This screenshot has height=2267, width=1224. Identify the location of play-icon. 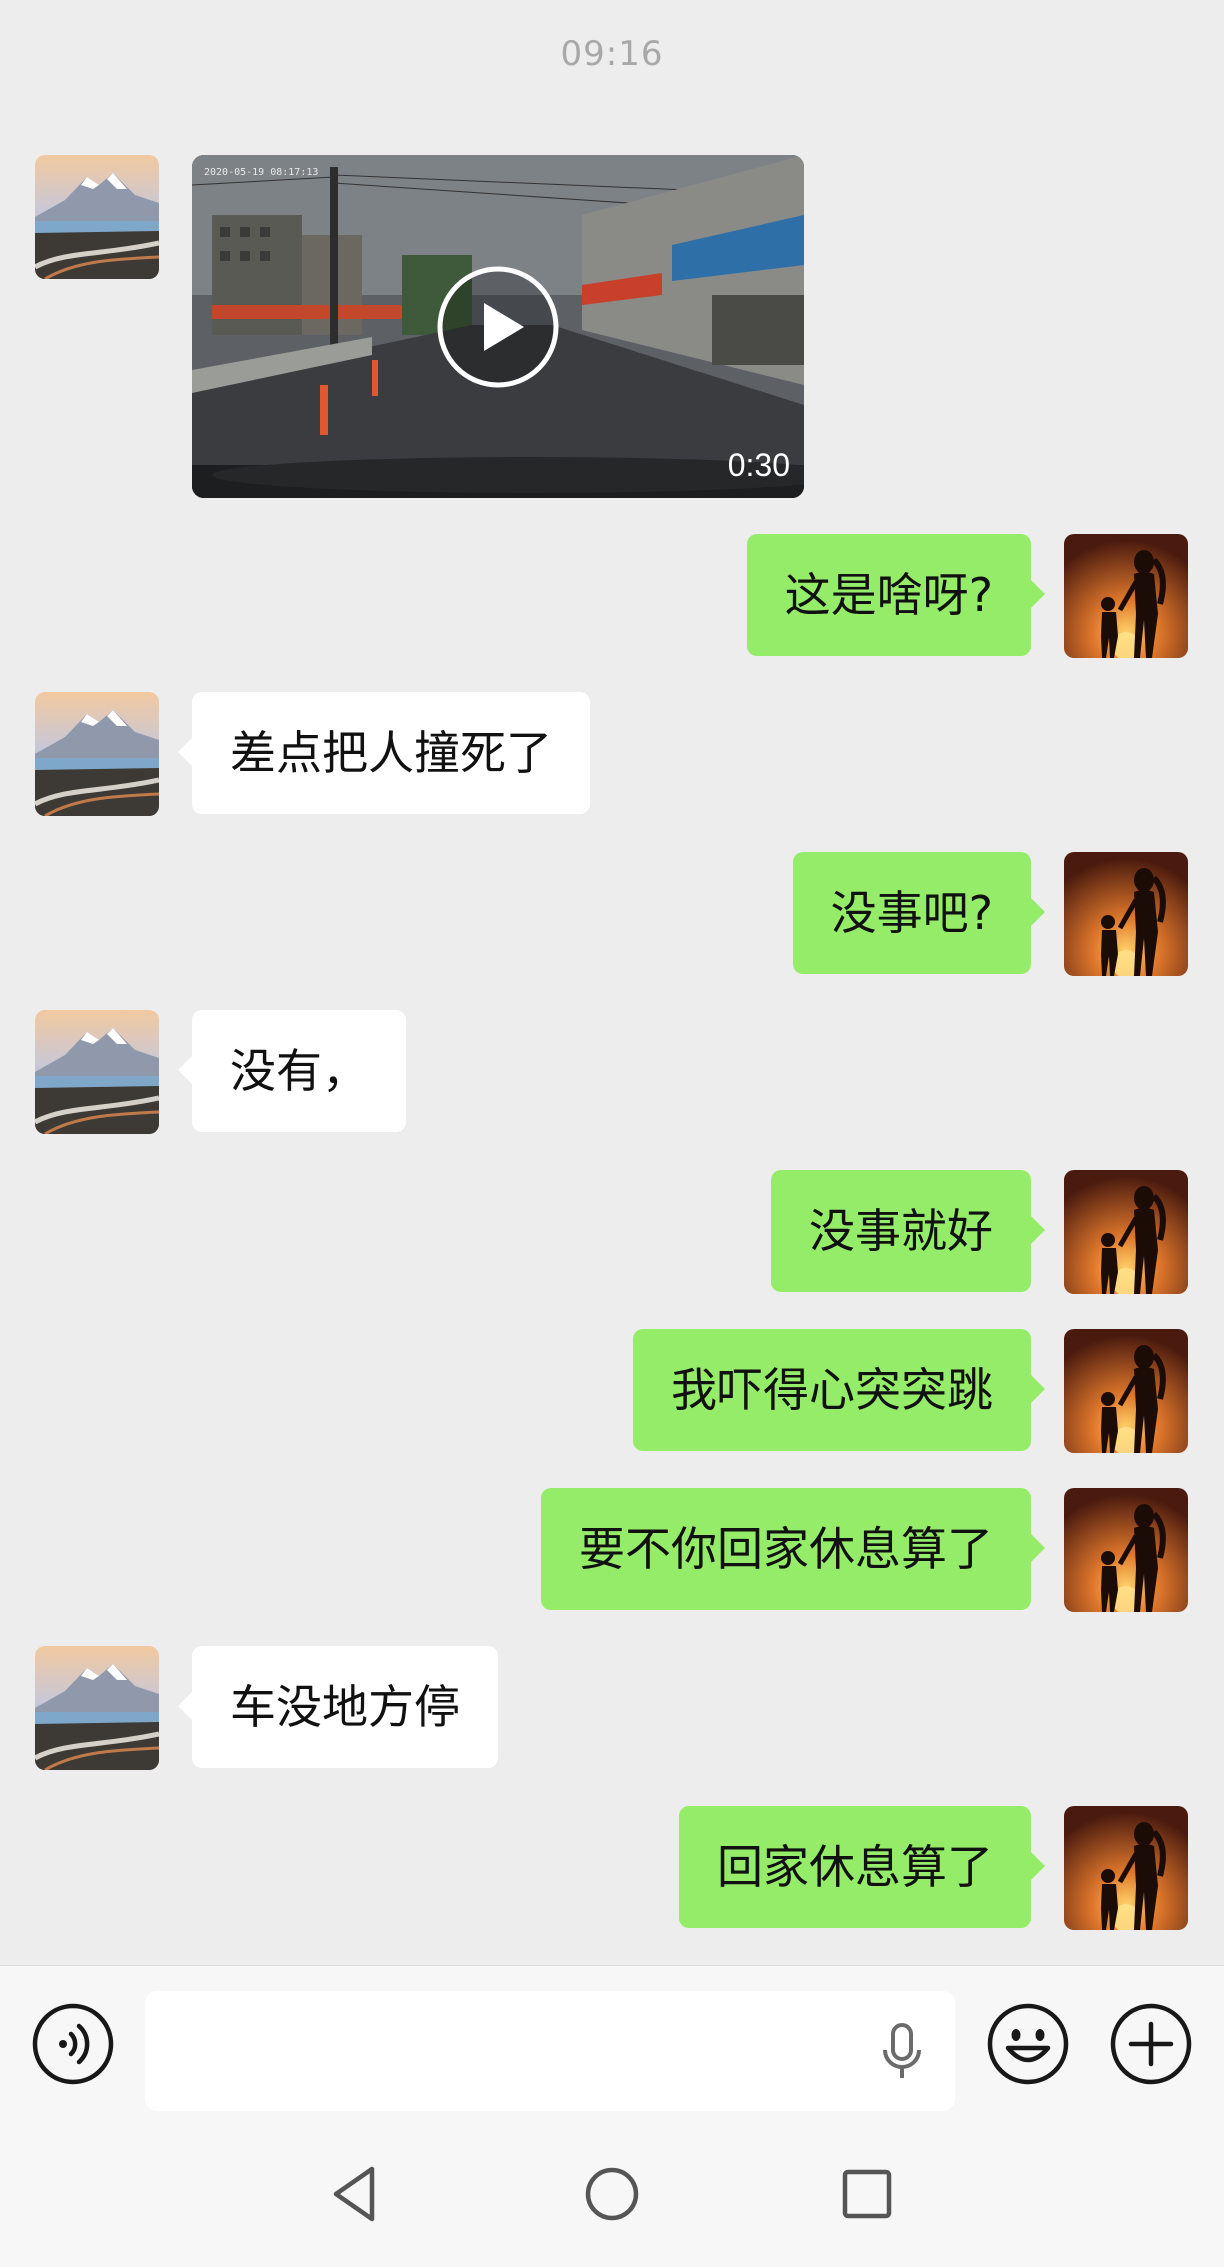
(498, 327).